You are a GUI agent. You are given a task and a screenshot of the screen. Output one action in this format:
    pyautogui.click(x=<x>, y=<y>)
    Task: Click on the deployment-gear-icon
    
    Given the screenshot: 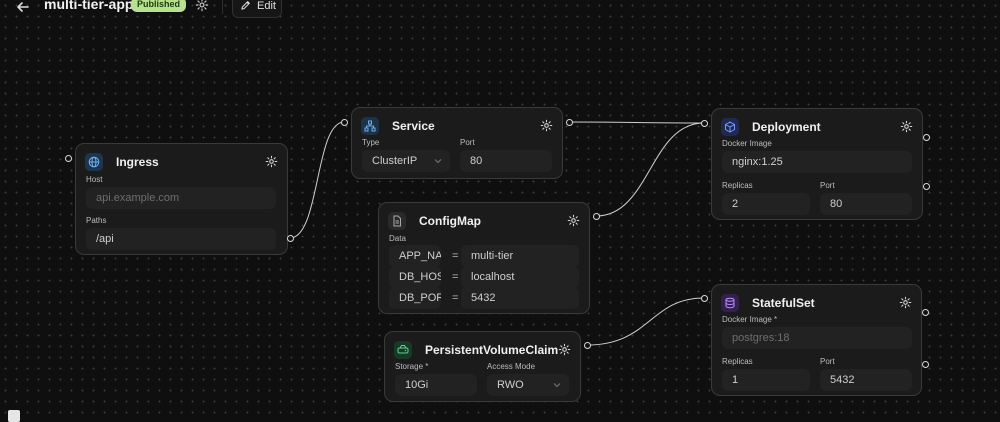 What is the action you would take?
    pyautogui.click(x=906, y=126)
    